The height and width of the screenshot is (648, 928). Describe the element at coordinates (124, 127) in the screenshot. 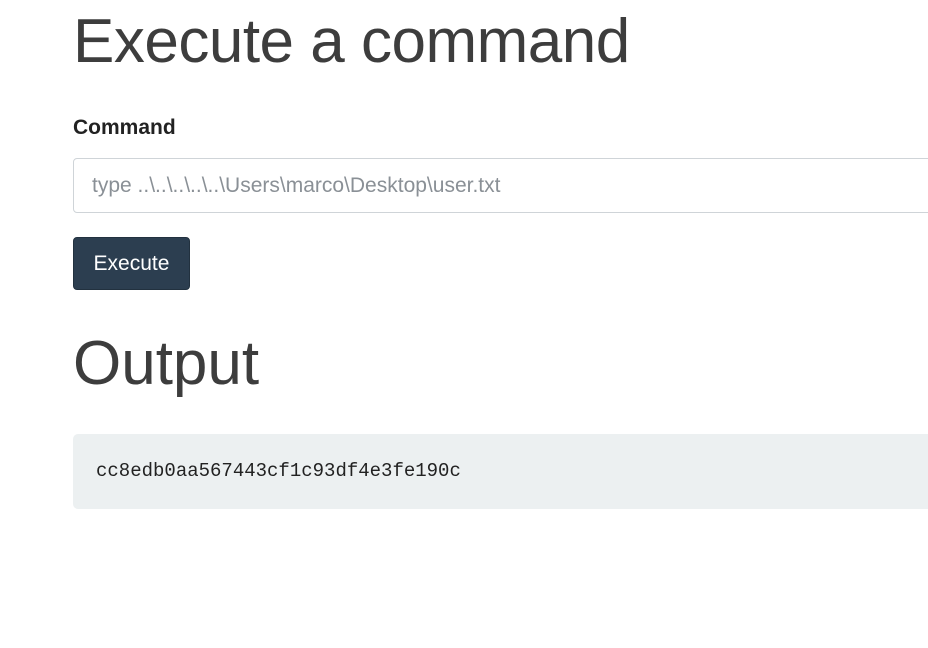

I see `command-label: Command` at that location.